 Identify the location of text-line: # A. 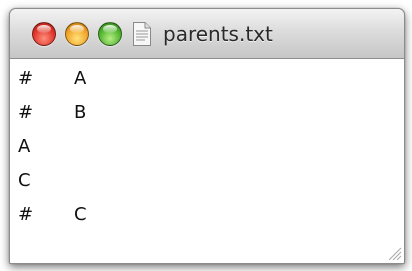
(52, 79).